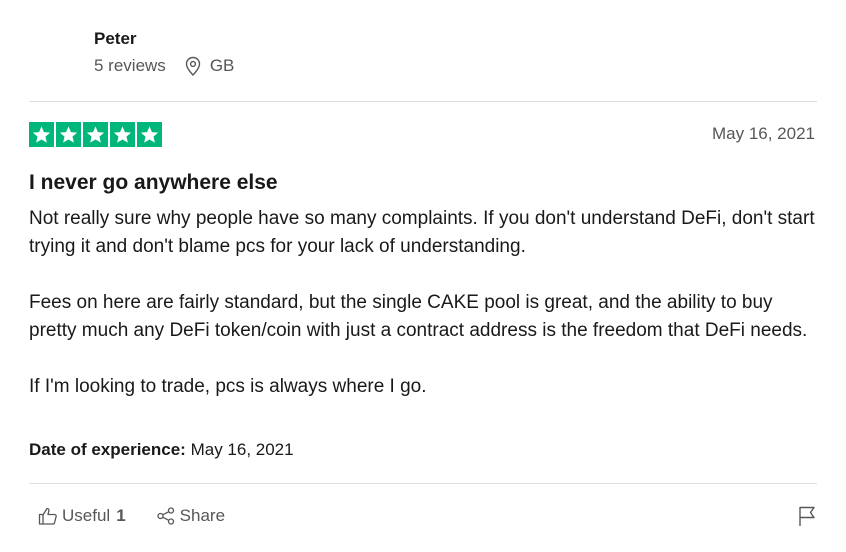 Image resolution: width=846 pixels, height=552 pixels. I want to click on date-of-experience: Date of experience: May 16, 2021, so click(161, 450).